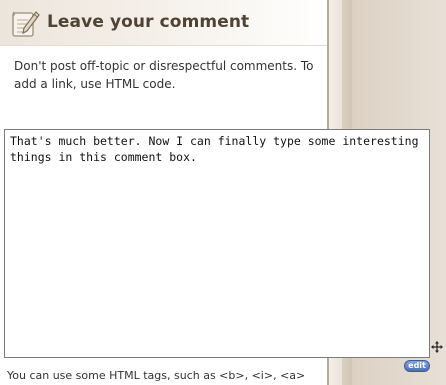 The height and width of the screenshot is (385, 446). What do you see at coordinates (148, 22) in the screenshot?
I see `page-title: Leave your comment` at bounding box center [148, 22].